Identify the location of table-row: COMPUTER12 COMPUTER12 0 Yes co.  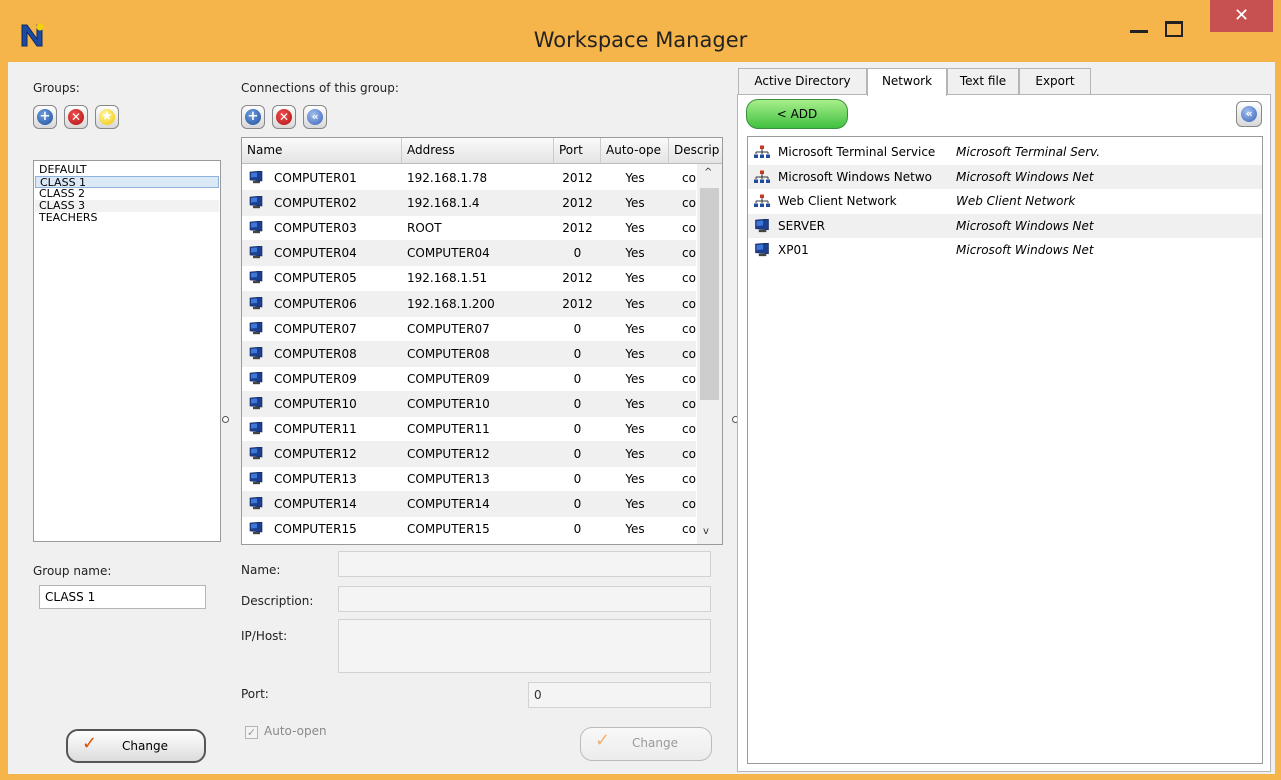
(469, 454).